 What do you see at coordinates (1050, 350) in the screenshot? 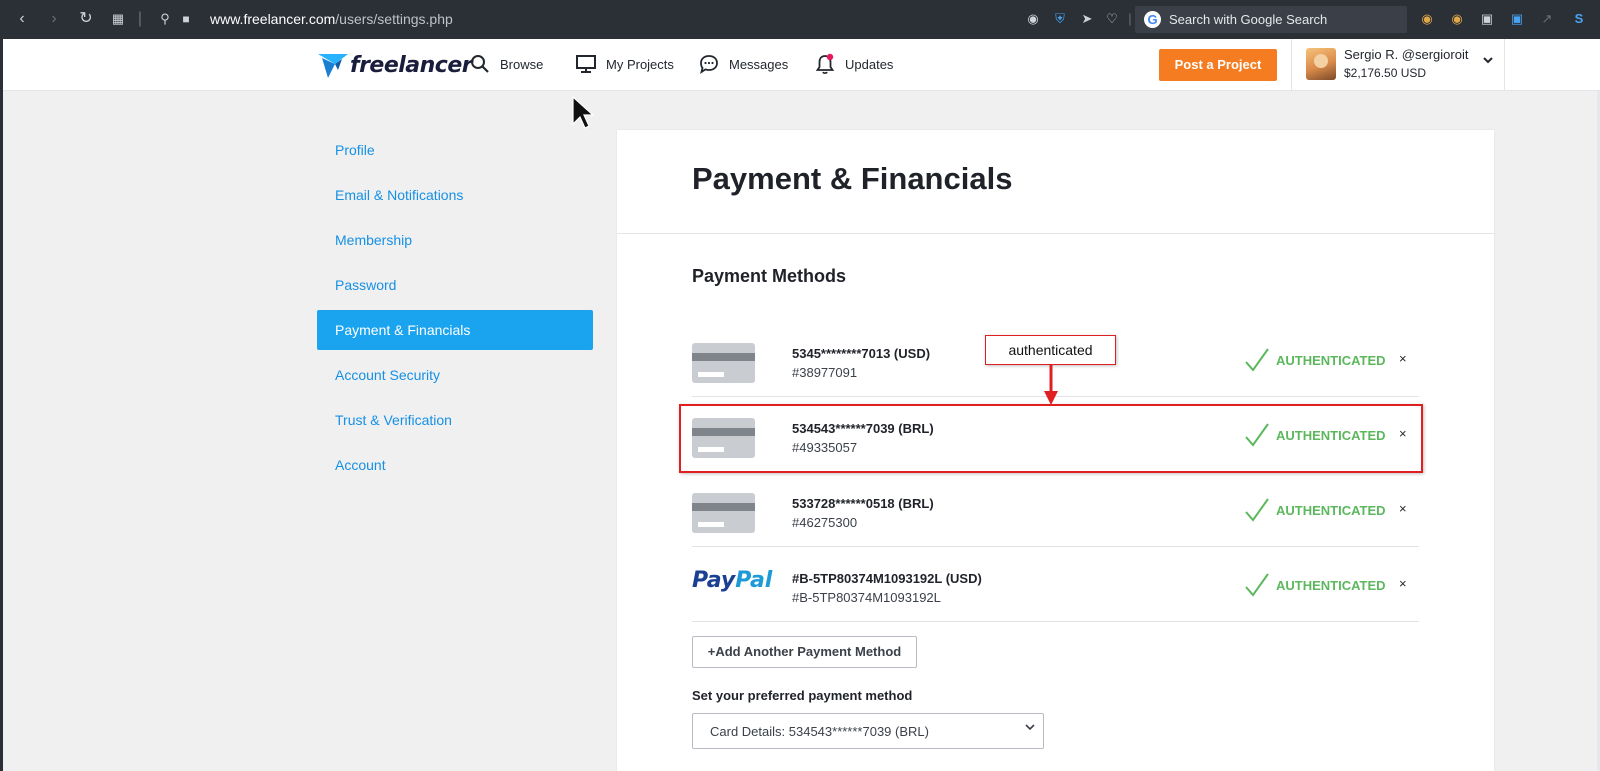
I see `annotation-label: authenticated` at bounding box center [1050, 350].